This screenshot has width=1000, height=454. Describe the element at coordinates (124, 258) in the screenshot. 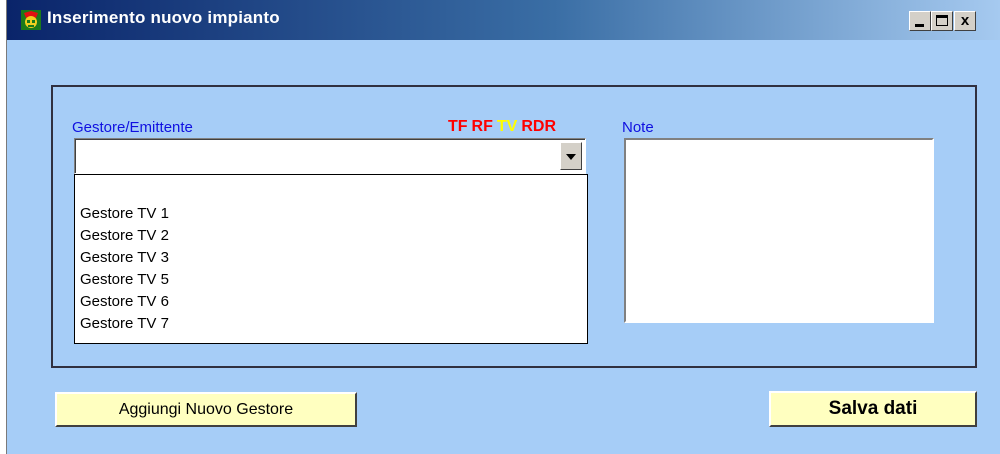

I see `list-item-gestore-tv-3: Gestore TV 3` at that location.